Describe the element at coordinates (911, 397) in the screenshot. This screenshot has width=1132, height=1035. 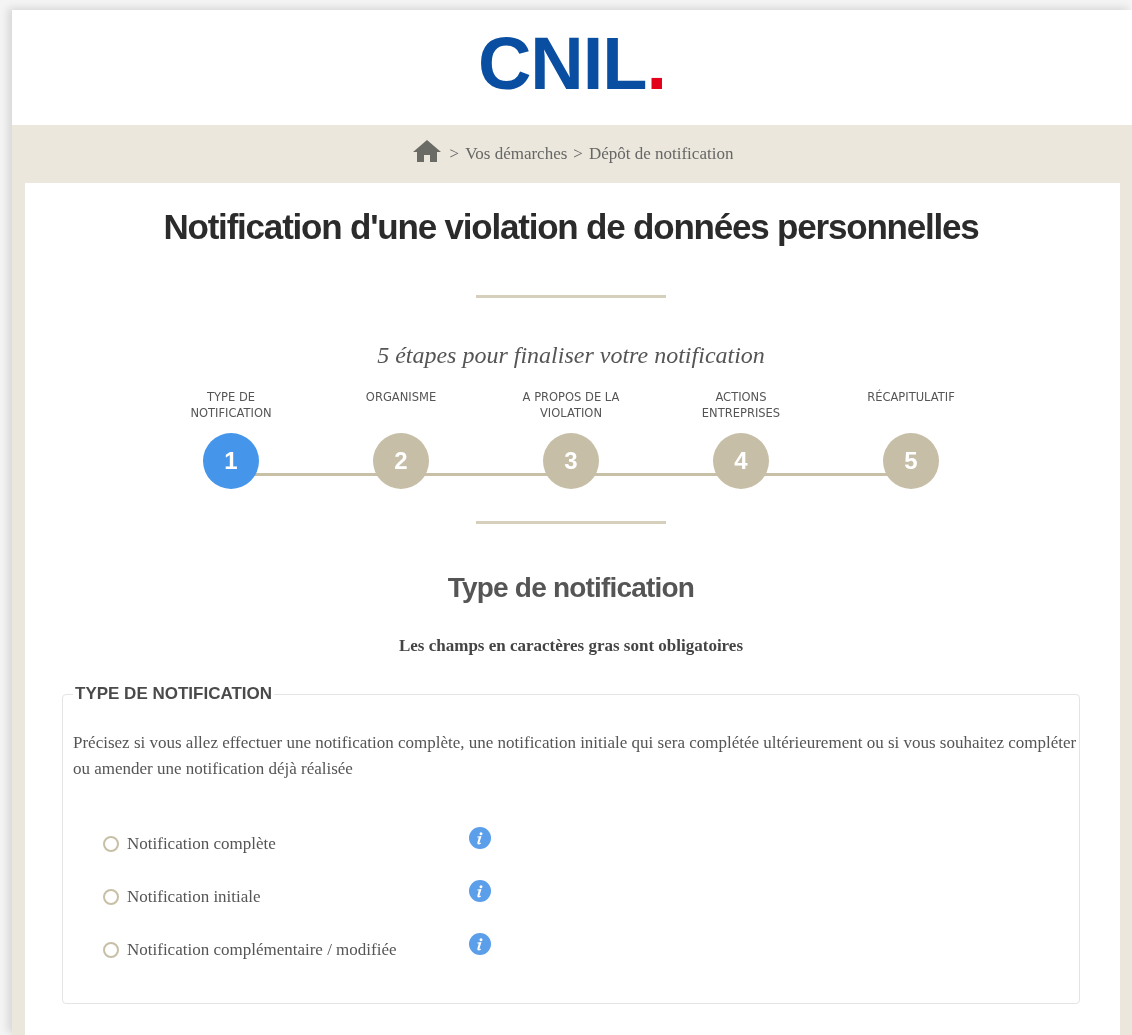
I see `step-label: RÉCAPITULATIF` at that location.